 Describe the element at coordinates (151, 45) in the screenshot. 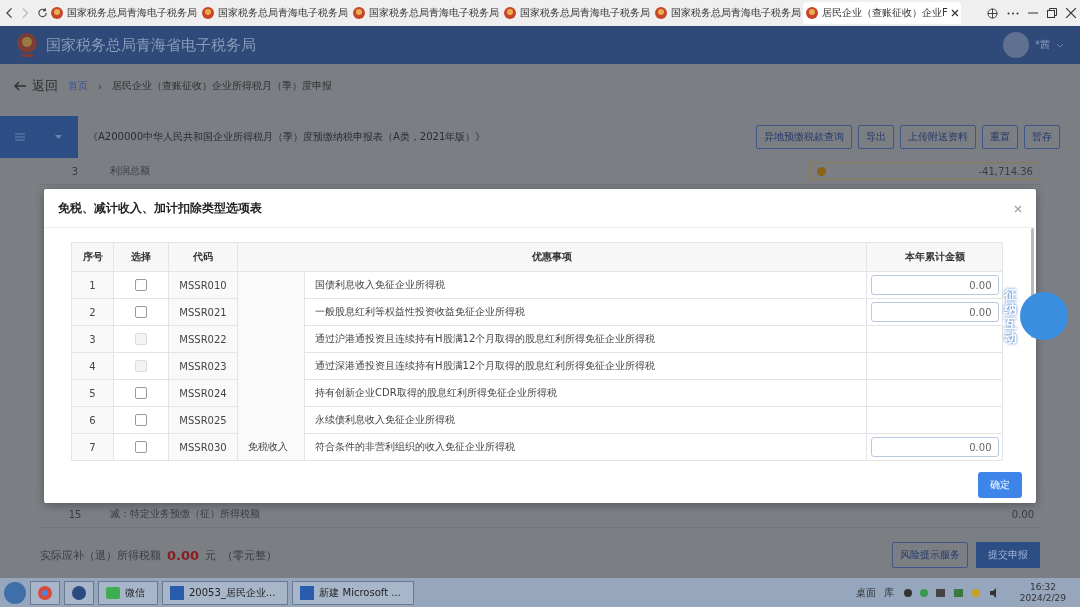

I see `site-title: 国家税务总局青海省电子税务局` at that location.